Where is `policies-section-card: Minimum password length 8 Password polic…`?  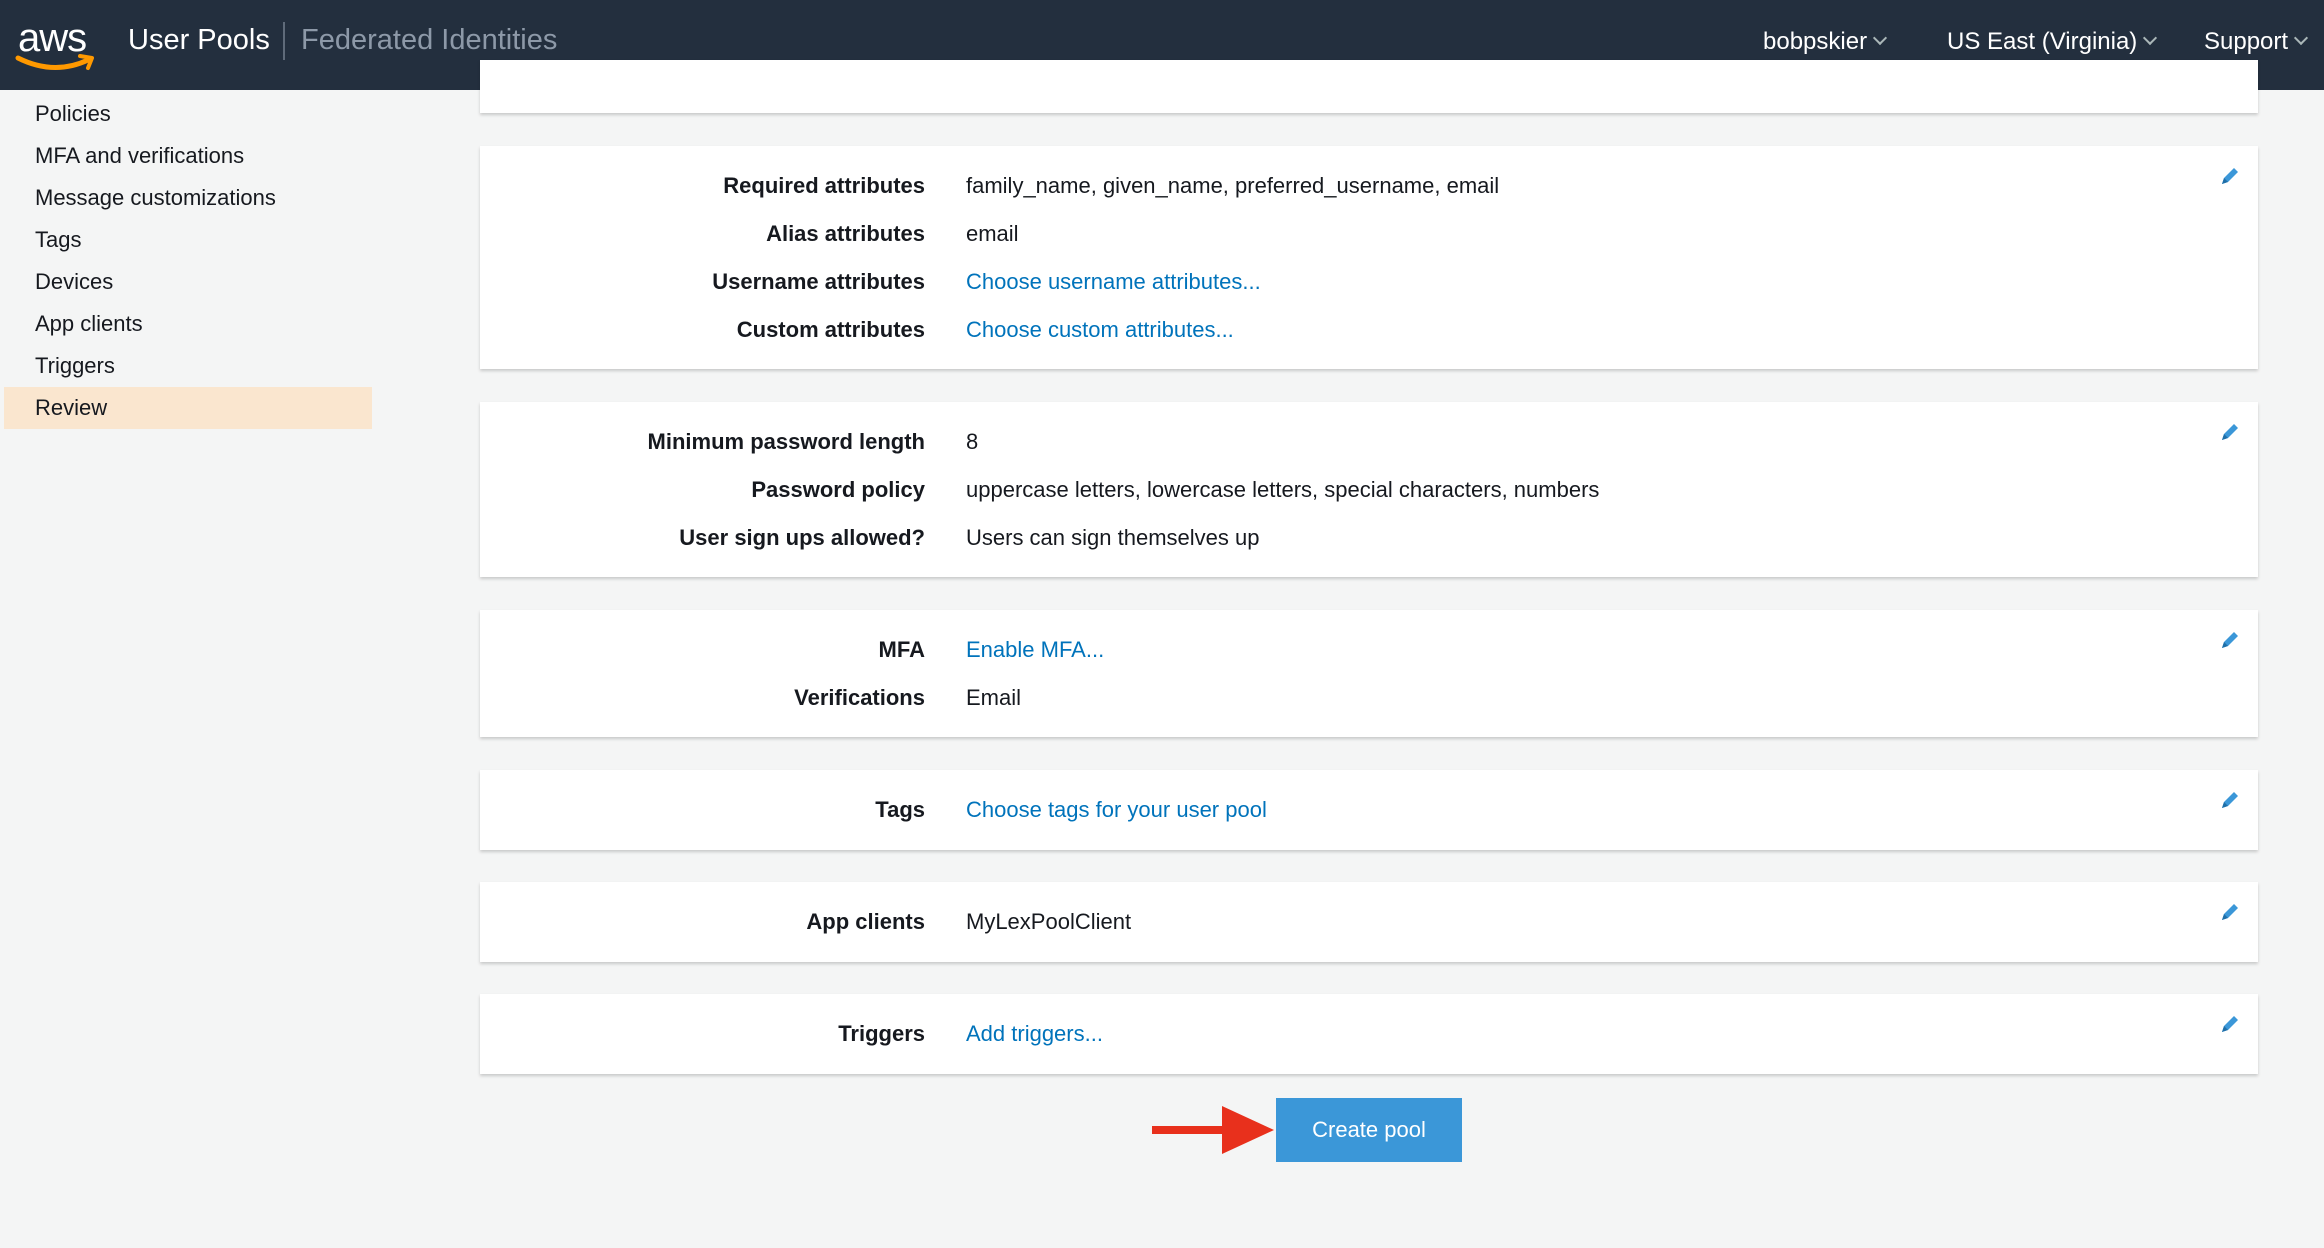 policies-section-card: Minimum password length 8 Password polic… is located at coordinates (1369, 489).